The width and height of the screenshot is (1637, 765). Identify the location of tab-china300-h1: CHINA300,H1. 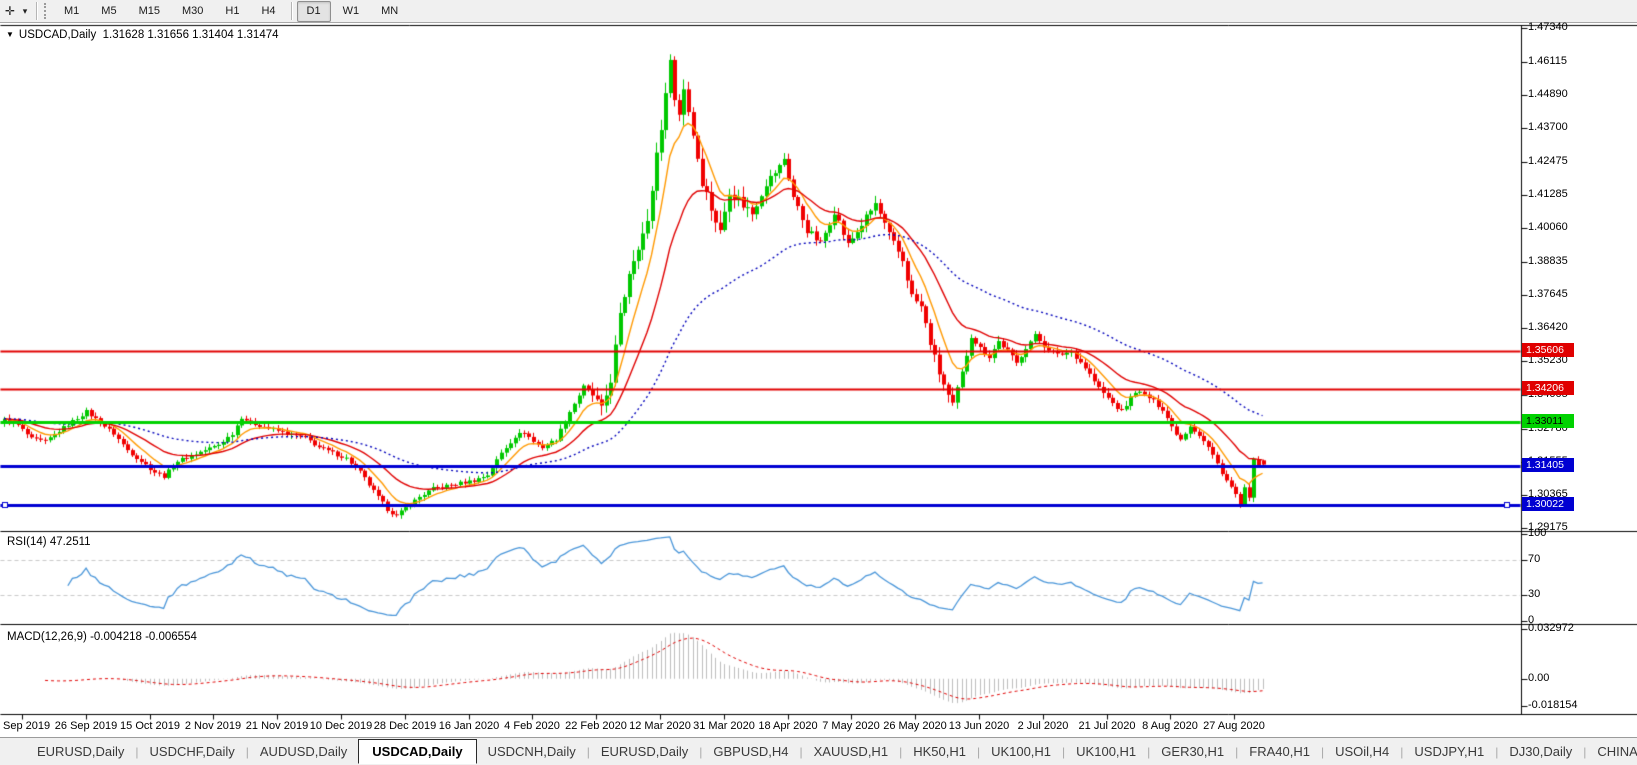
(1611, 751).